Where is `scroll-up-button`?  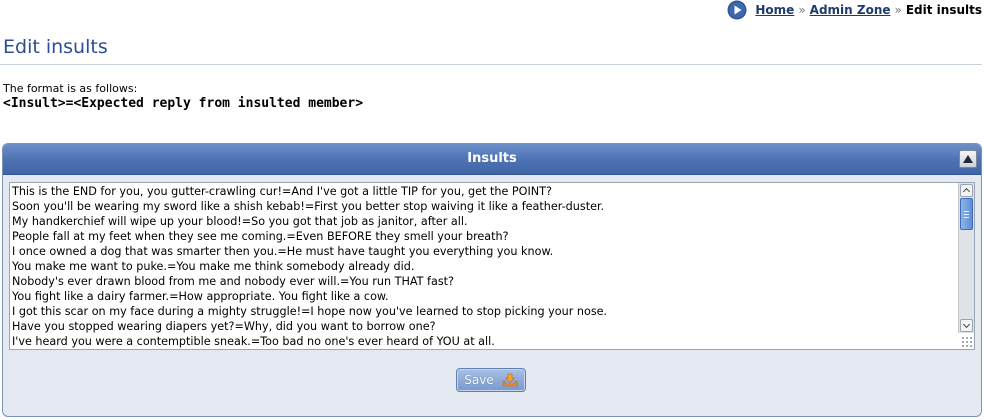 scroll-up-button is located at coordinates (966, 190).